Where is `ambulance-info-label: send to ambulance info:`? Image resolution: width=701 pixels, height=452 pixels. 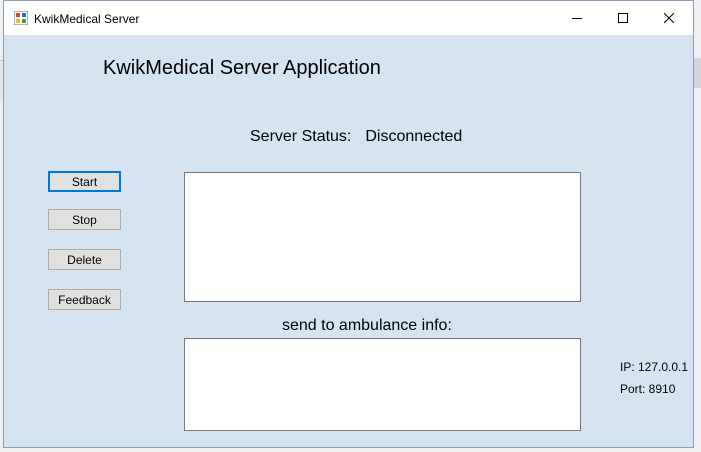 ambulance-info-label: send to ambulance info: is located at coordinates (367, 325).